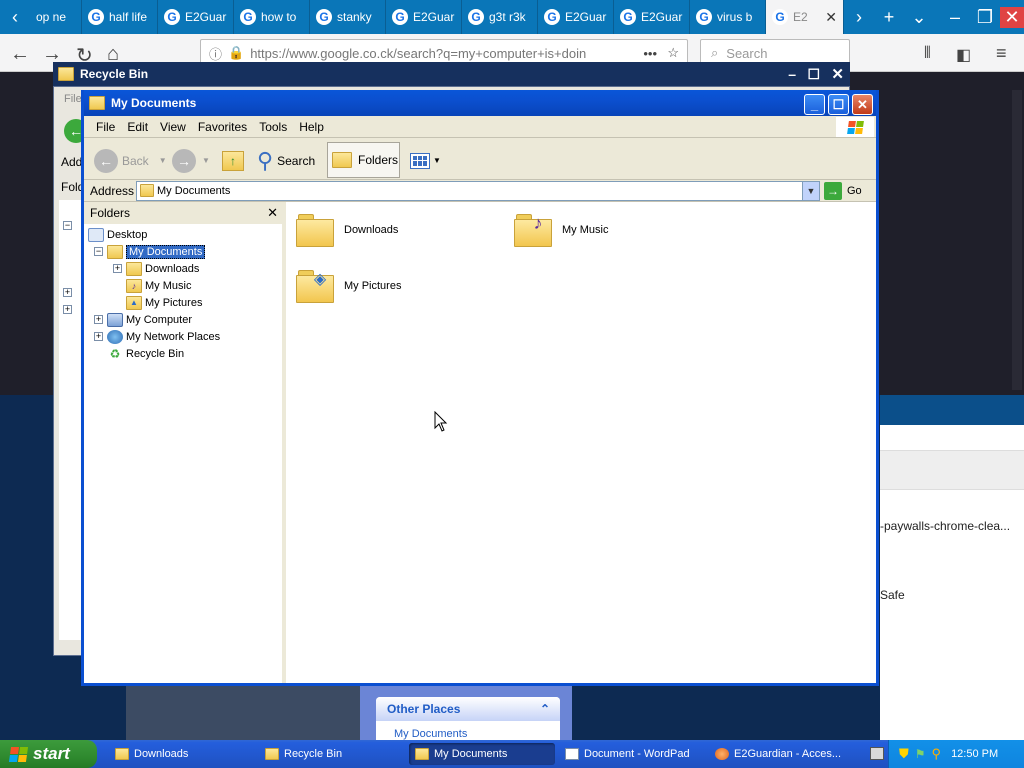 This screenshot has width=1024, height=768. What do you see at coordinates (154, 234) in the screenshot?
I see `tree-item-desktop: Desktop` at bounding box center [154, 234].